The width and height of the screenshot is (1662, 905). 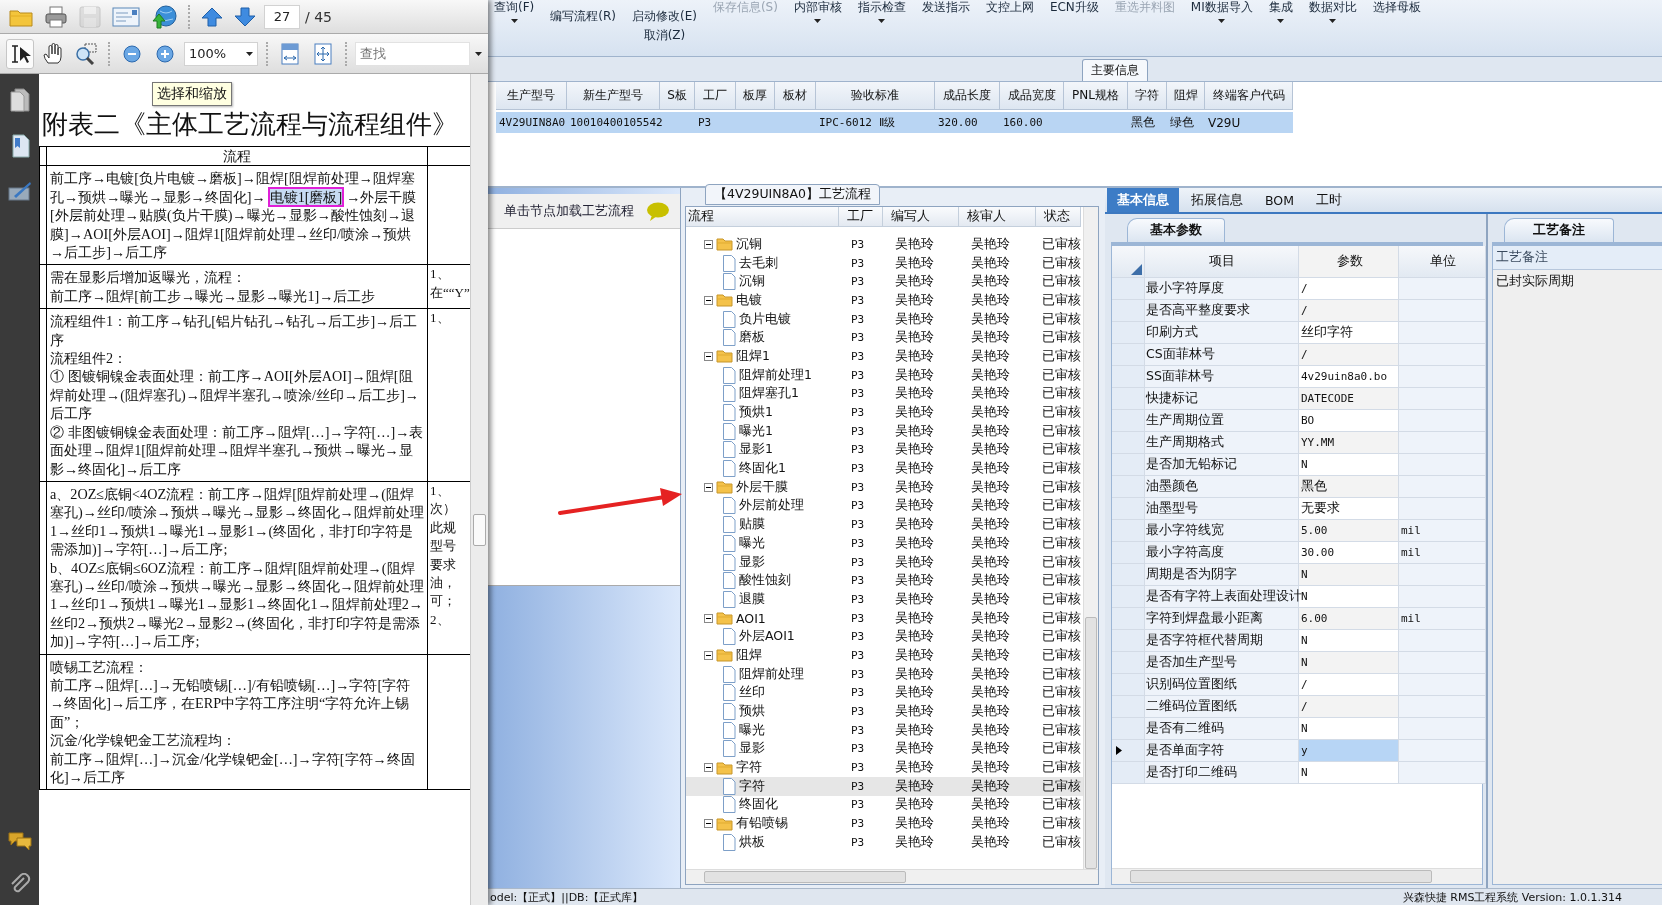 What do you see at coordinates (19, 841) in the screenshot?
I see `speech-bubbles-icon` at bounding box center [19, 841].